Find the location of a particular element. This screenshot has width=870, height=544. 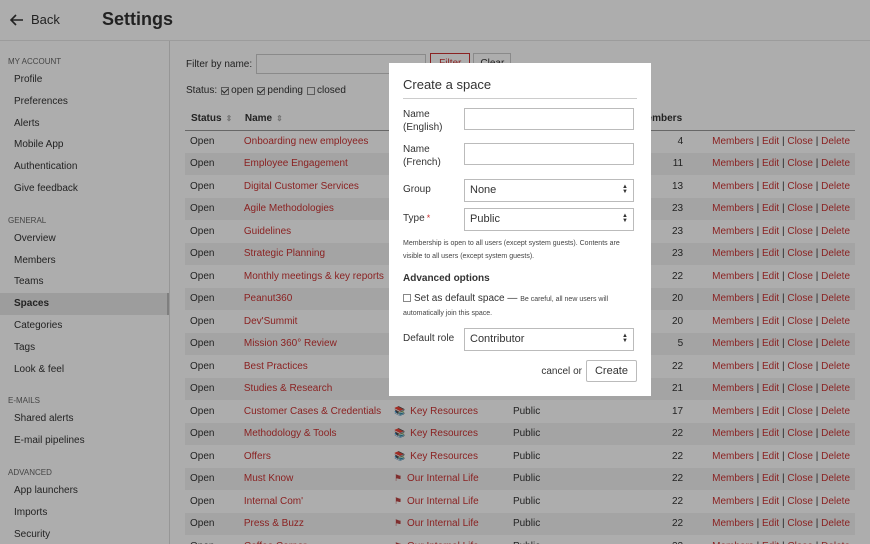

type-select-value: Public is located at coordinates (485, 219).